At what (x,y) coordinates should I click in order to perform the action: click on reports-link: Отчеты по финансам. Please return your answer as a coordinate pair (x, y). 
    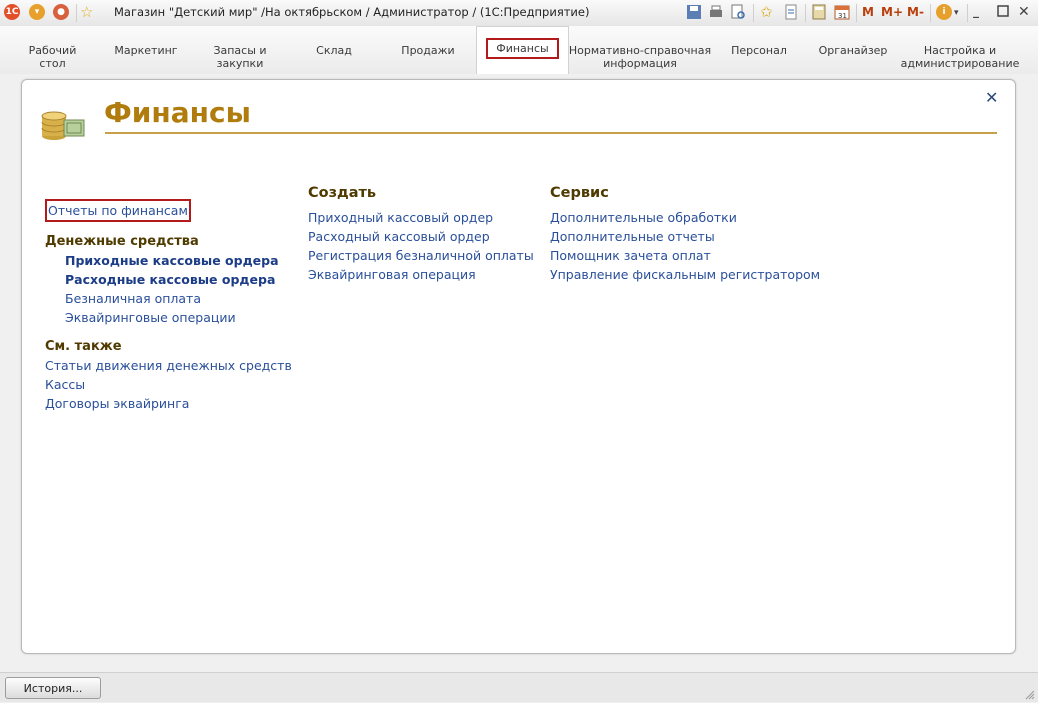
    Looking at the image, I should click on (118, 210).